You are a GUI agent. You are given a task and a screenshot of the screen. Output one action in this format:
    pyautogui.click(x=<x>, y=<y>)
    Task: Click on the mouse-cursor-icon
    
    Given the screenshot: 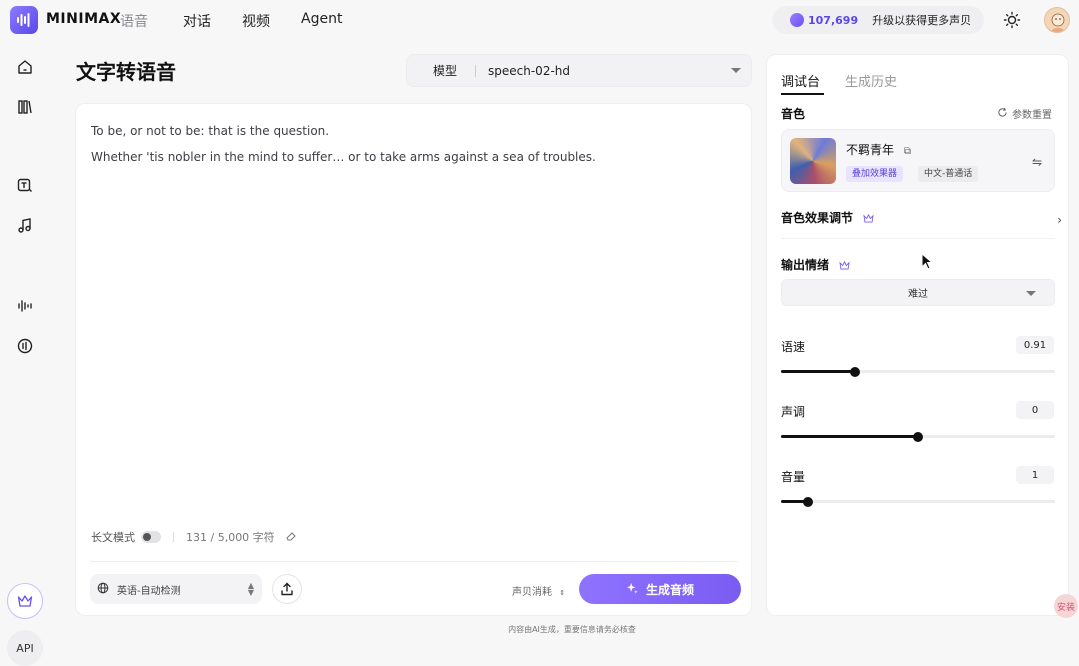 What is the action you would take?
    pyautogui.click(x=927, y=261)
    